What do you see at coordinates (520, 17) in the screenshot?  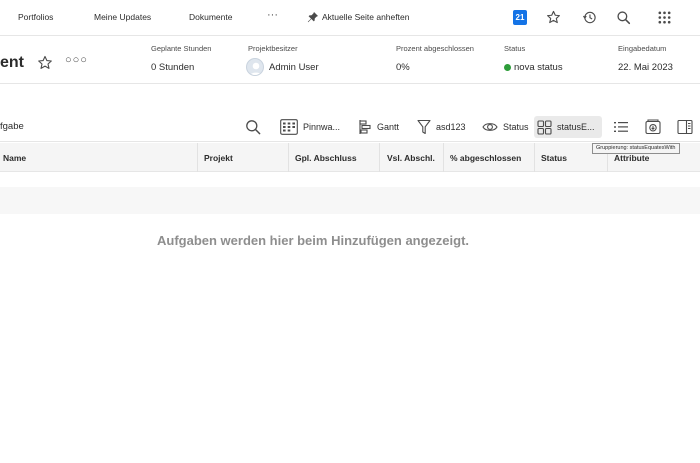 I see `calendar-icon: 21` at bounding box center [520, 17].